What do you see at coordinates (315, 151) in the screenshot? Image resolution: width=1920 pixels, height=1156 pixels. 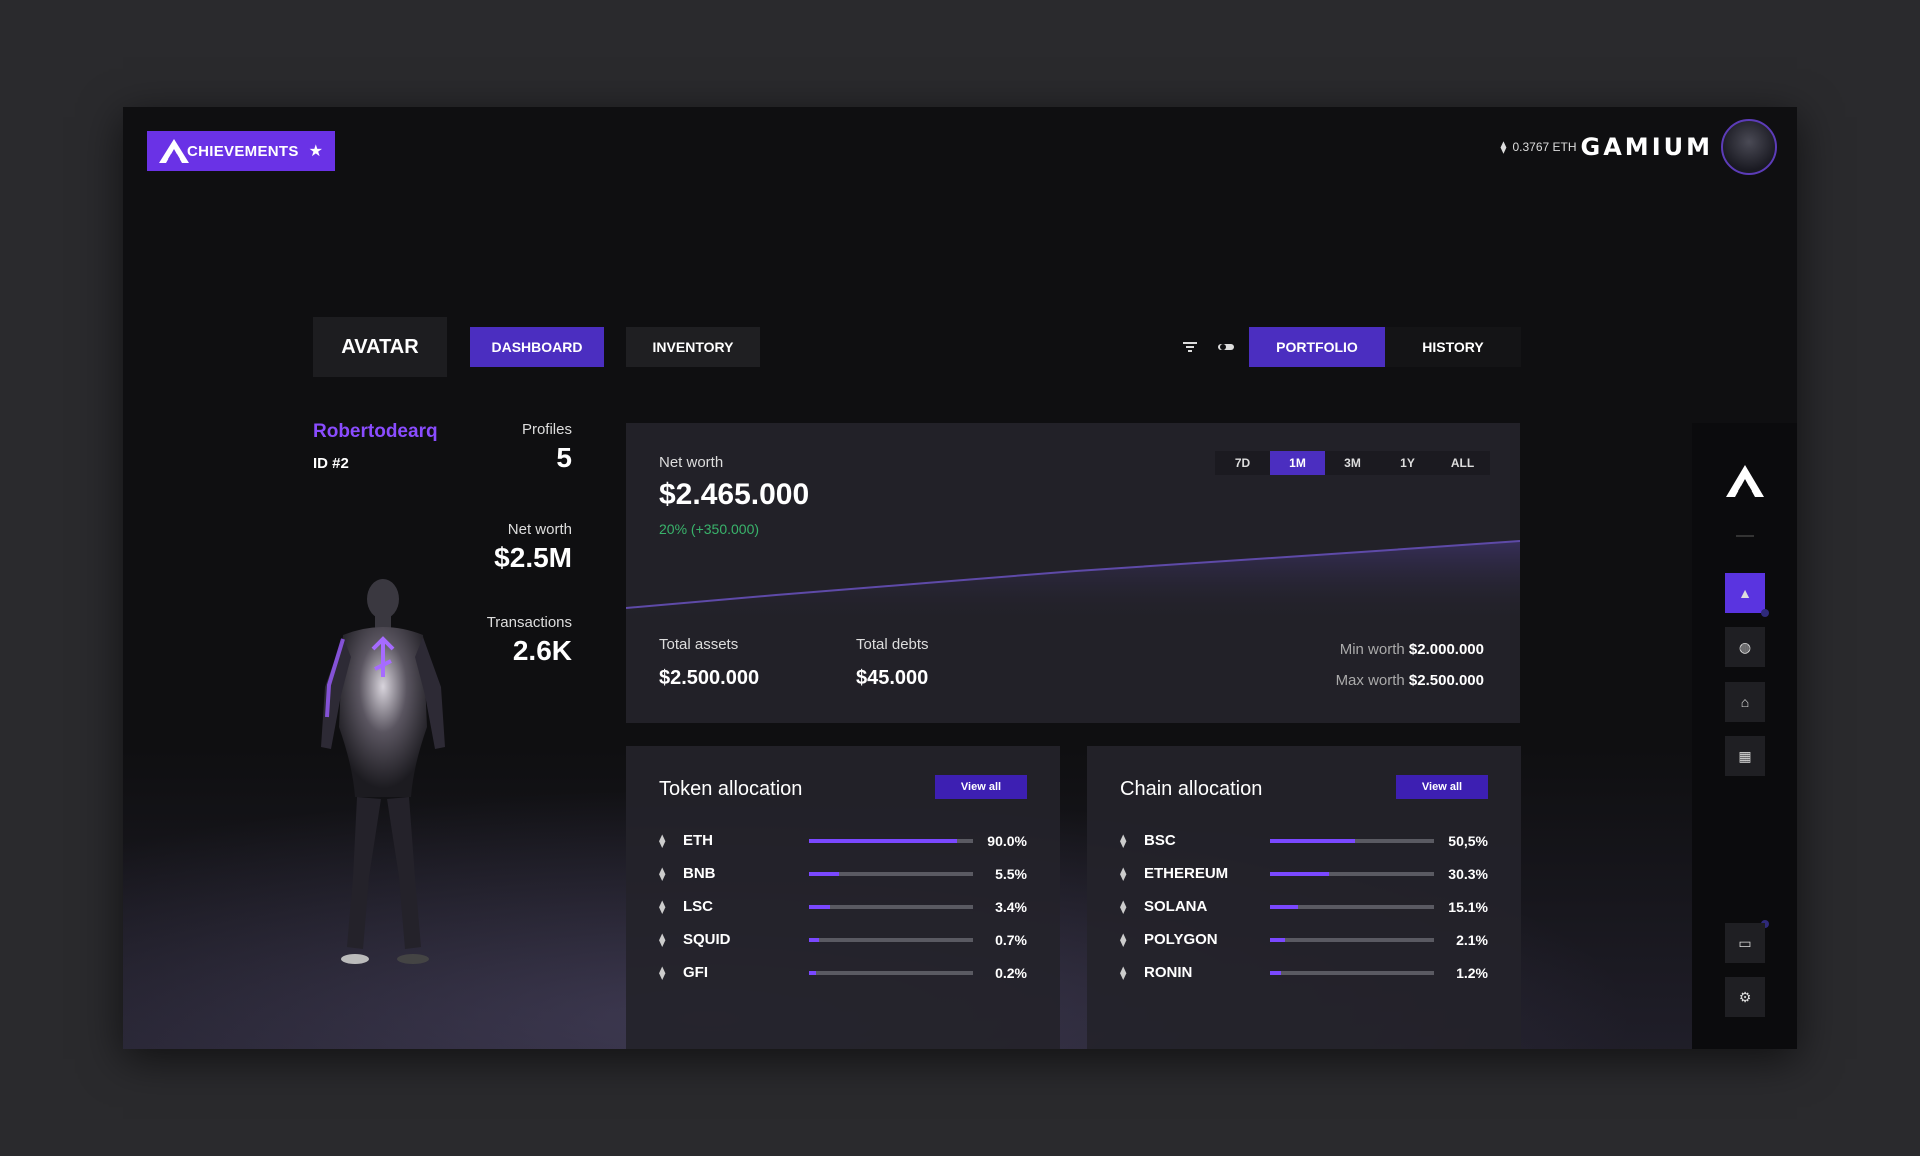 I see `star-icon: ★` at bounding box center [315, 151].